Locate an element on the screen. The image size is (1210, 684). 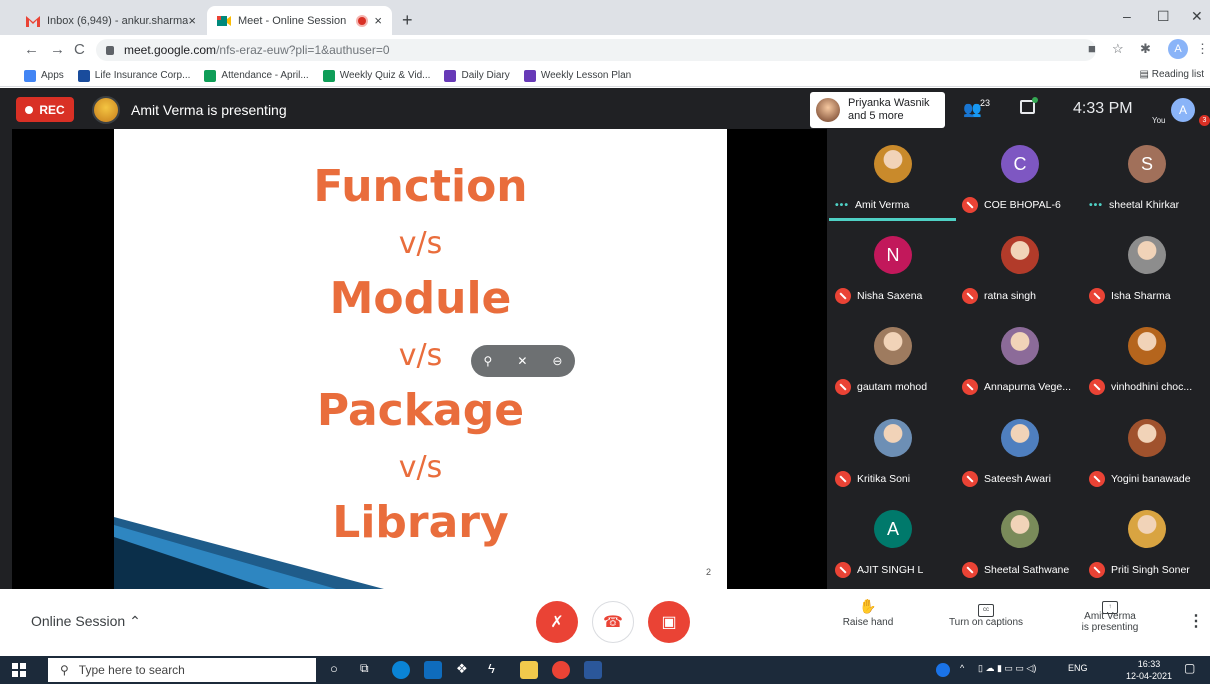
participant-tile: N Nisha Saxena is located at coordinates (892, 266).